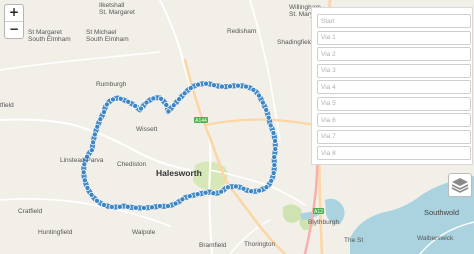 Image resolution: width=474 pixels, height=254 pixels. I want to click on place-label-cratfield: Cratfield, so click(30, 211).